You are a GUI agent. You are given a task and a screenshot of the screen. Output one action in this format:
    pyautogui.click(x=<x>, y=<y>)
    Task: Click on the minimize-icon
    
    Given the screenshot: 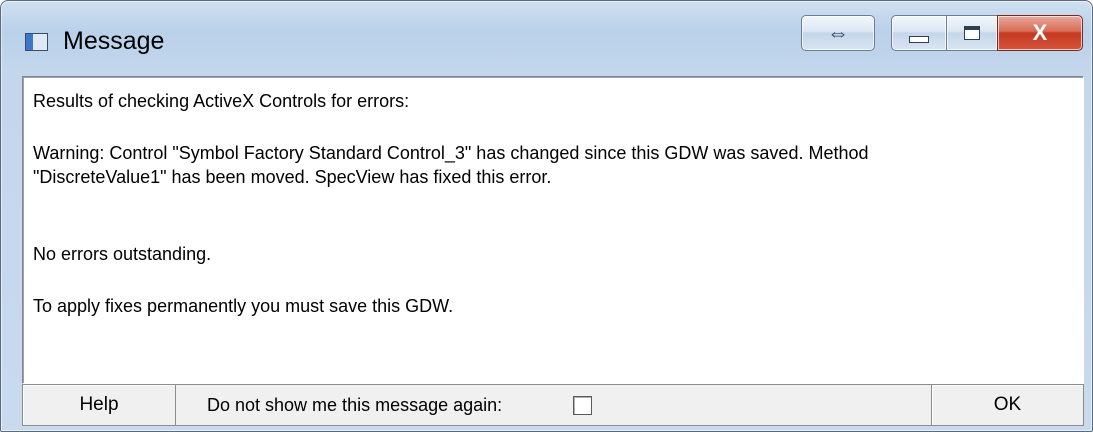 What is the action you would take?
    pyautogui.click(x=919, y=39)
    